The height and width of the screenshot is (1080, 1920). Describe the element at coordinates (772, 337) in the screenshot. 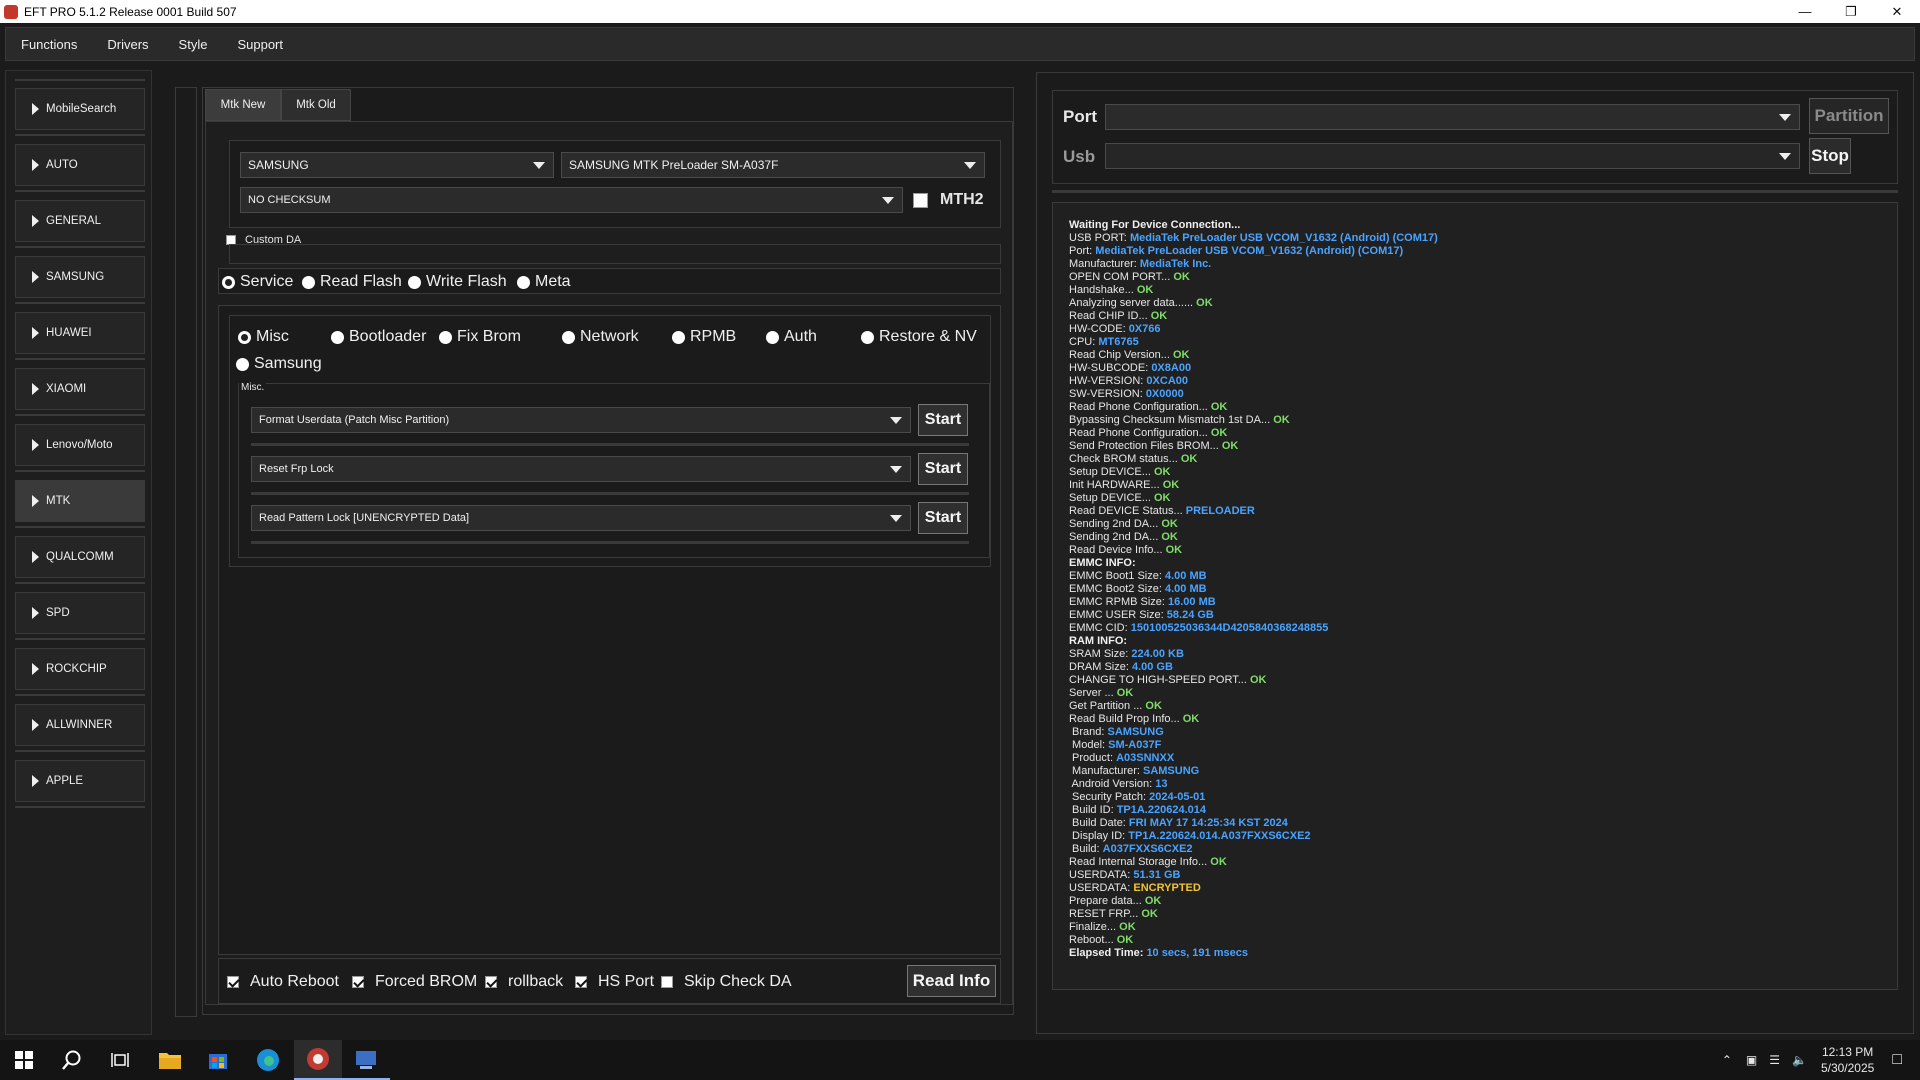

I see `category-auth-radio` at that location.